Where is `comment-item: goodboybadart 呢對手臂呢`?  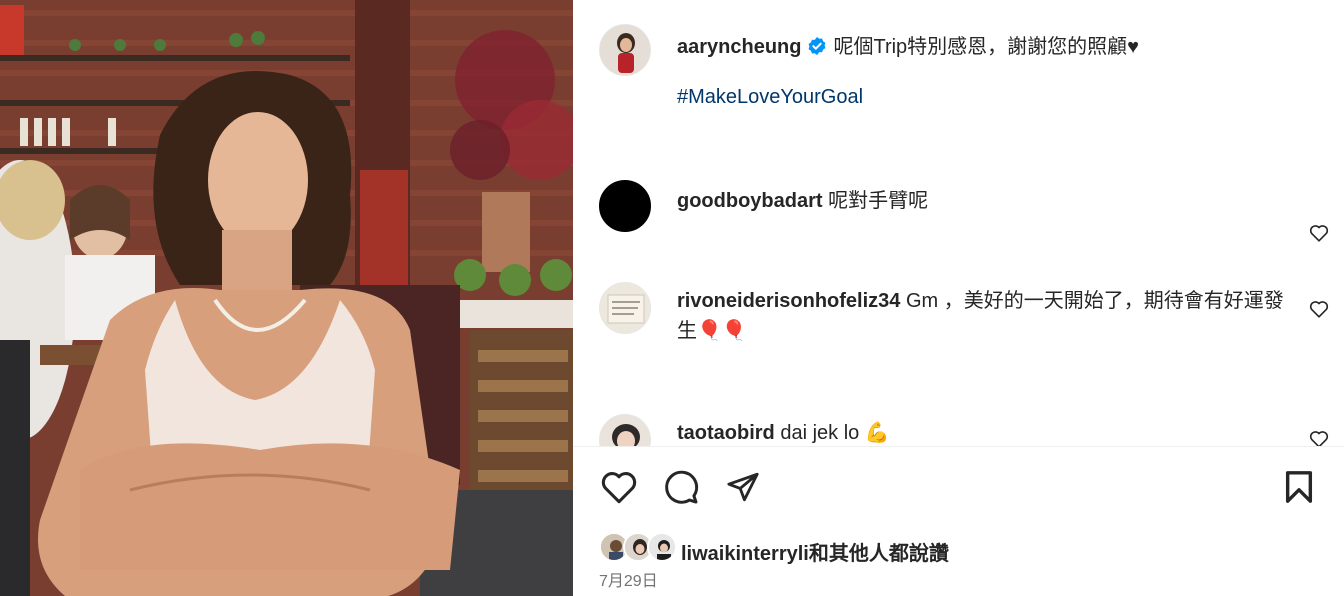 comment-item: goodboybadart 呢對手臂呢 is located at coordinates (964, 211).